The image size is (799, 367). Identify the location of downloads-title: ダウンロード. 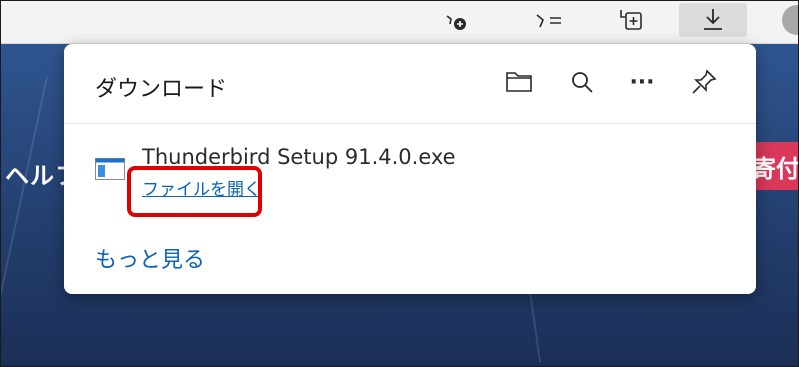
(161, 89).